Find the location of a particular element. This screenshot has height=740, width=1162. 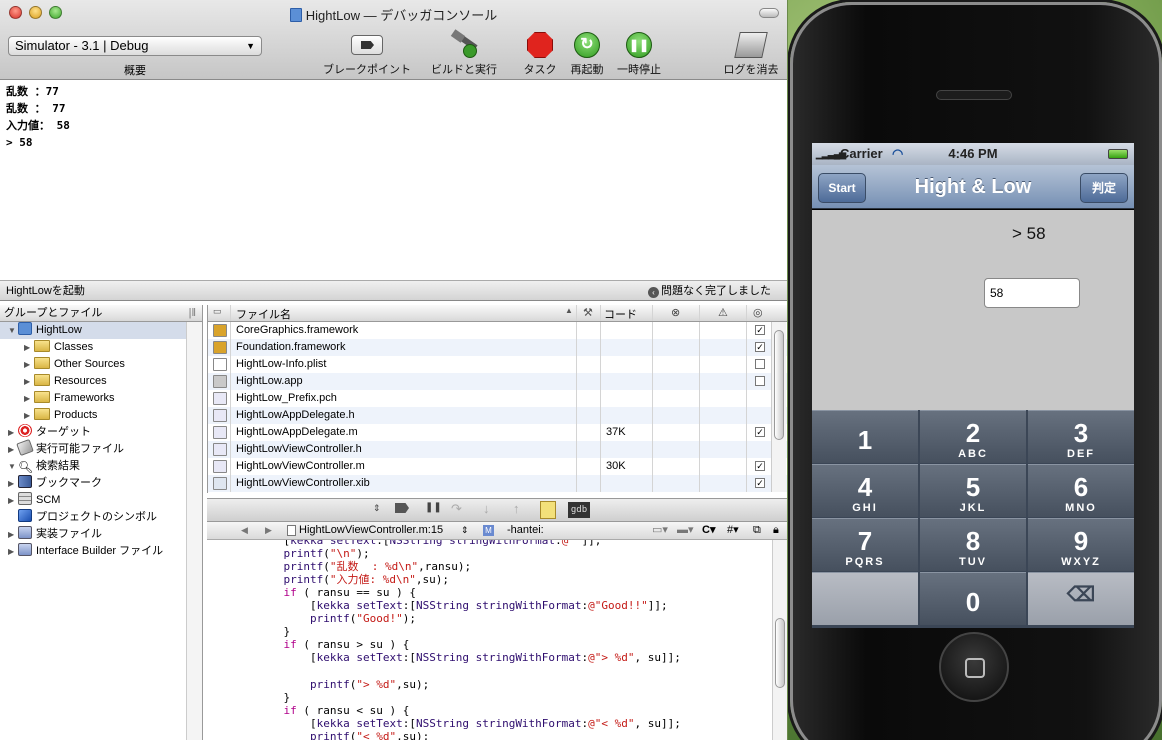

table-row: Foundation.framework ✓ is located at coordinates (497, 347).